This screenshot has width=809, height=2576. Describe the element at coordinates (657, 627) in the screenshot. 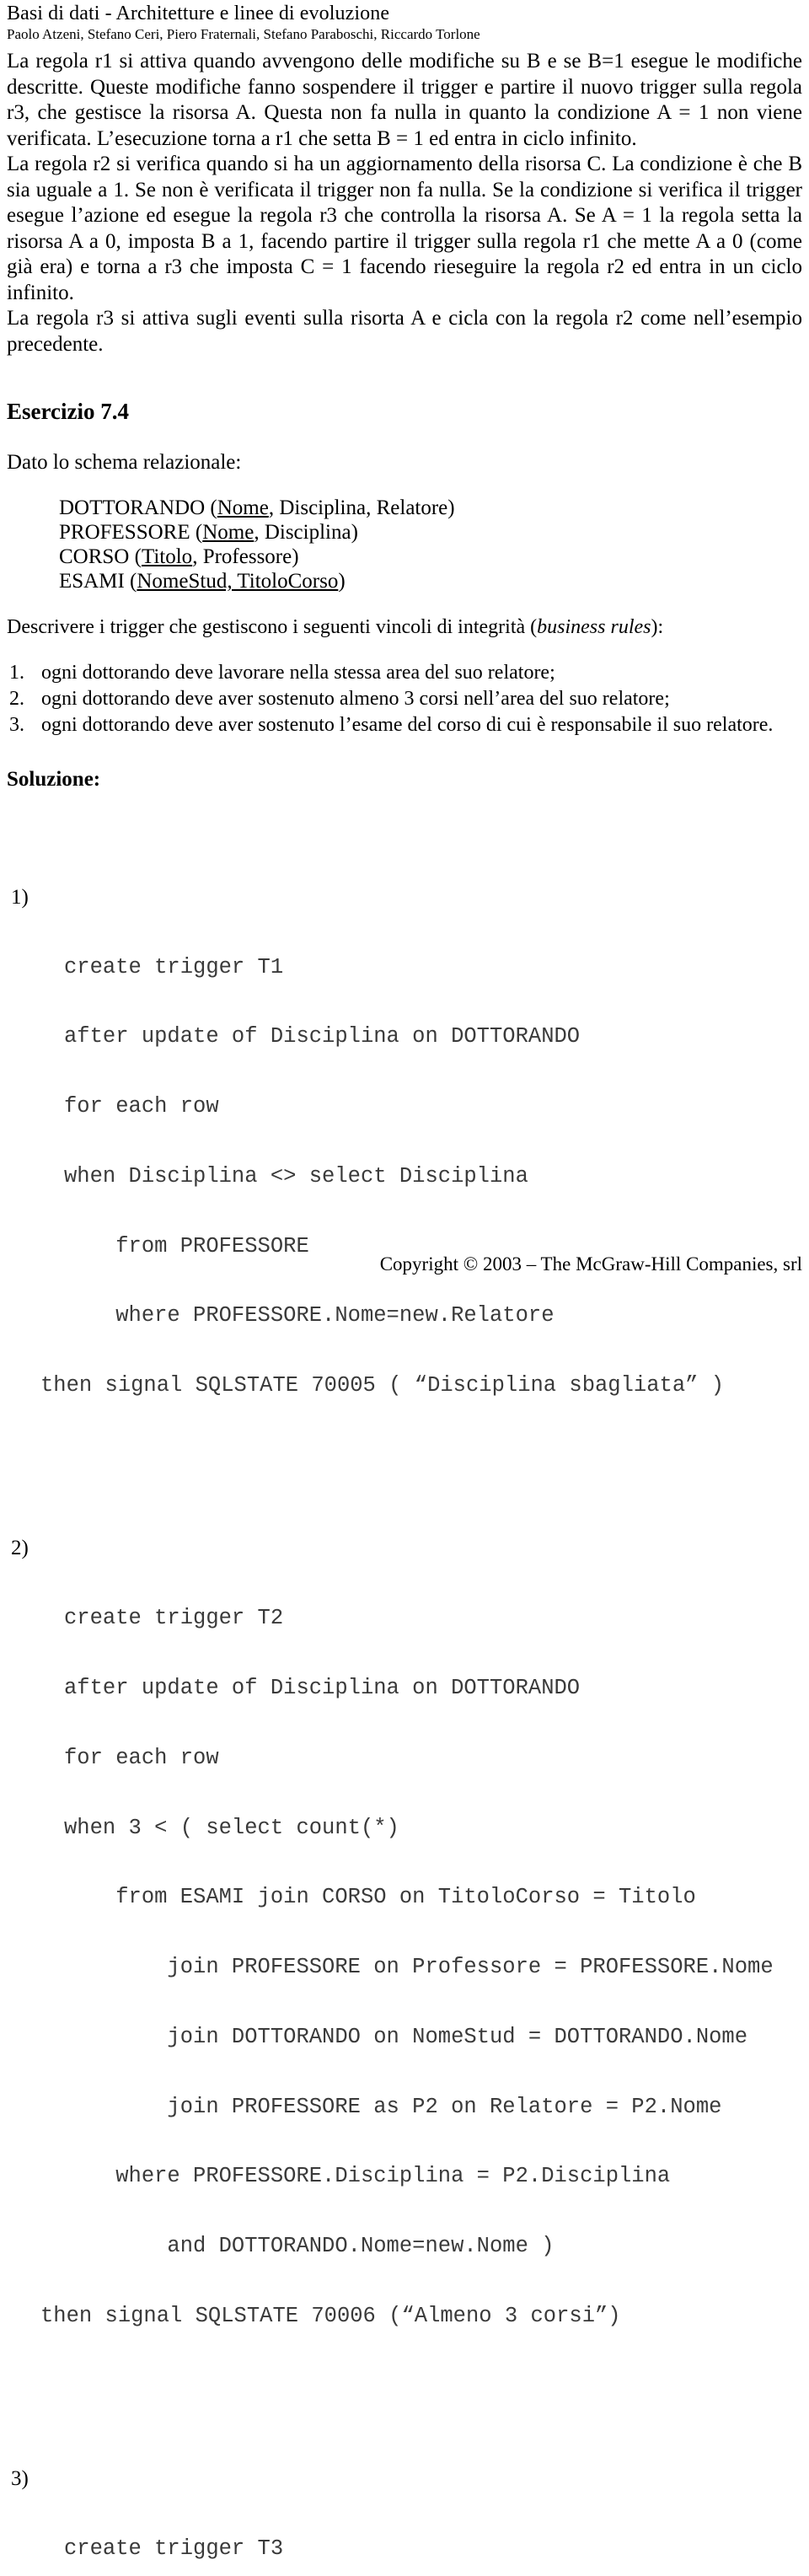

I see `intro-suffix: ):` at that location.